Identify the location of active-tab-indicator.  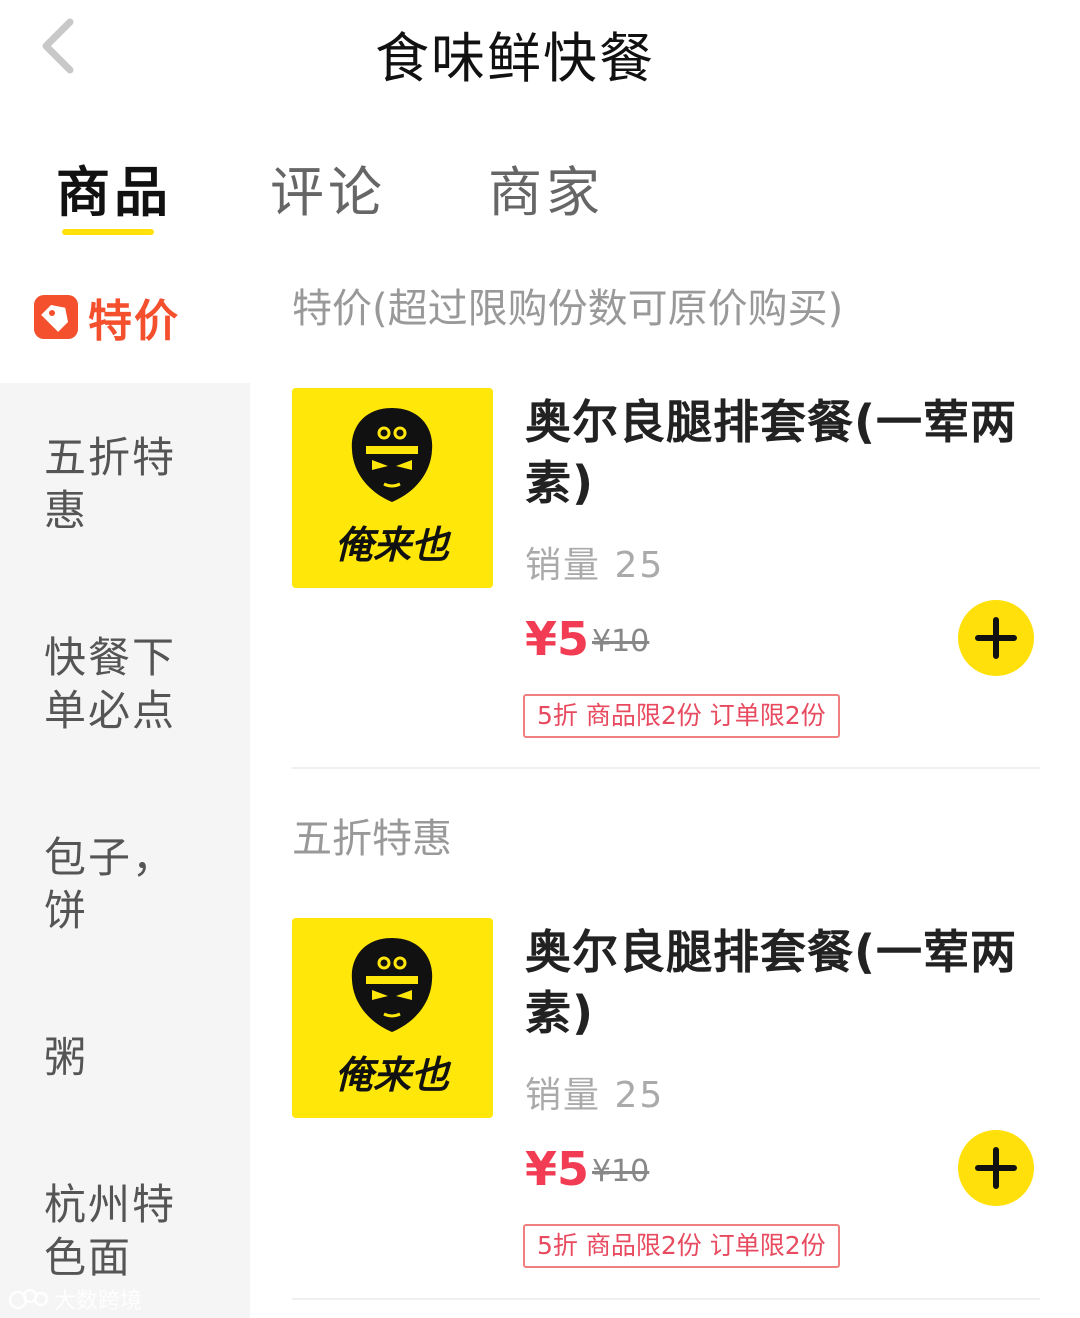
(108, 232).